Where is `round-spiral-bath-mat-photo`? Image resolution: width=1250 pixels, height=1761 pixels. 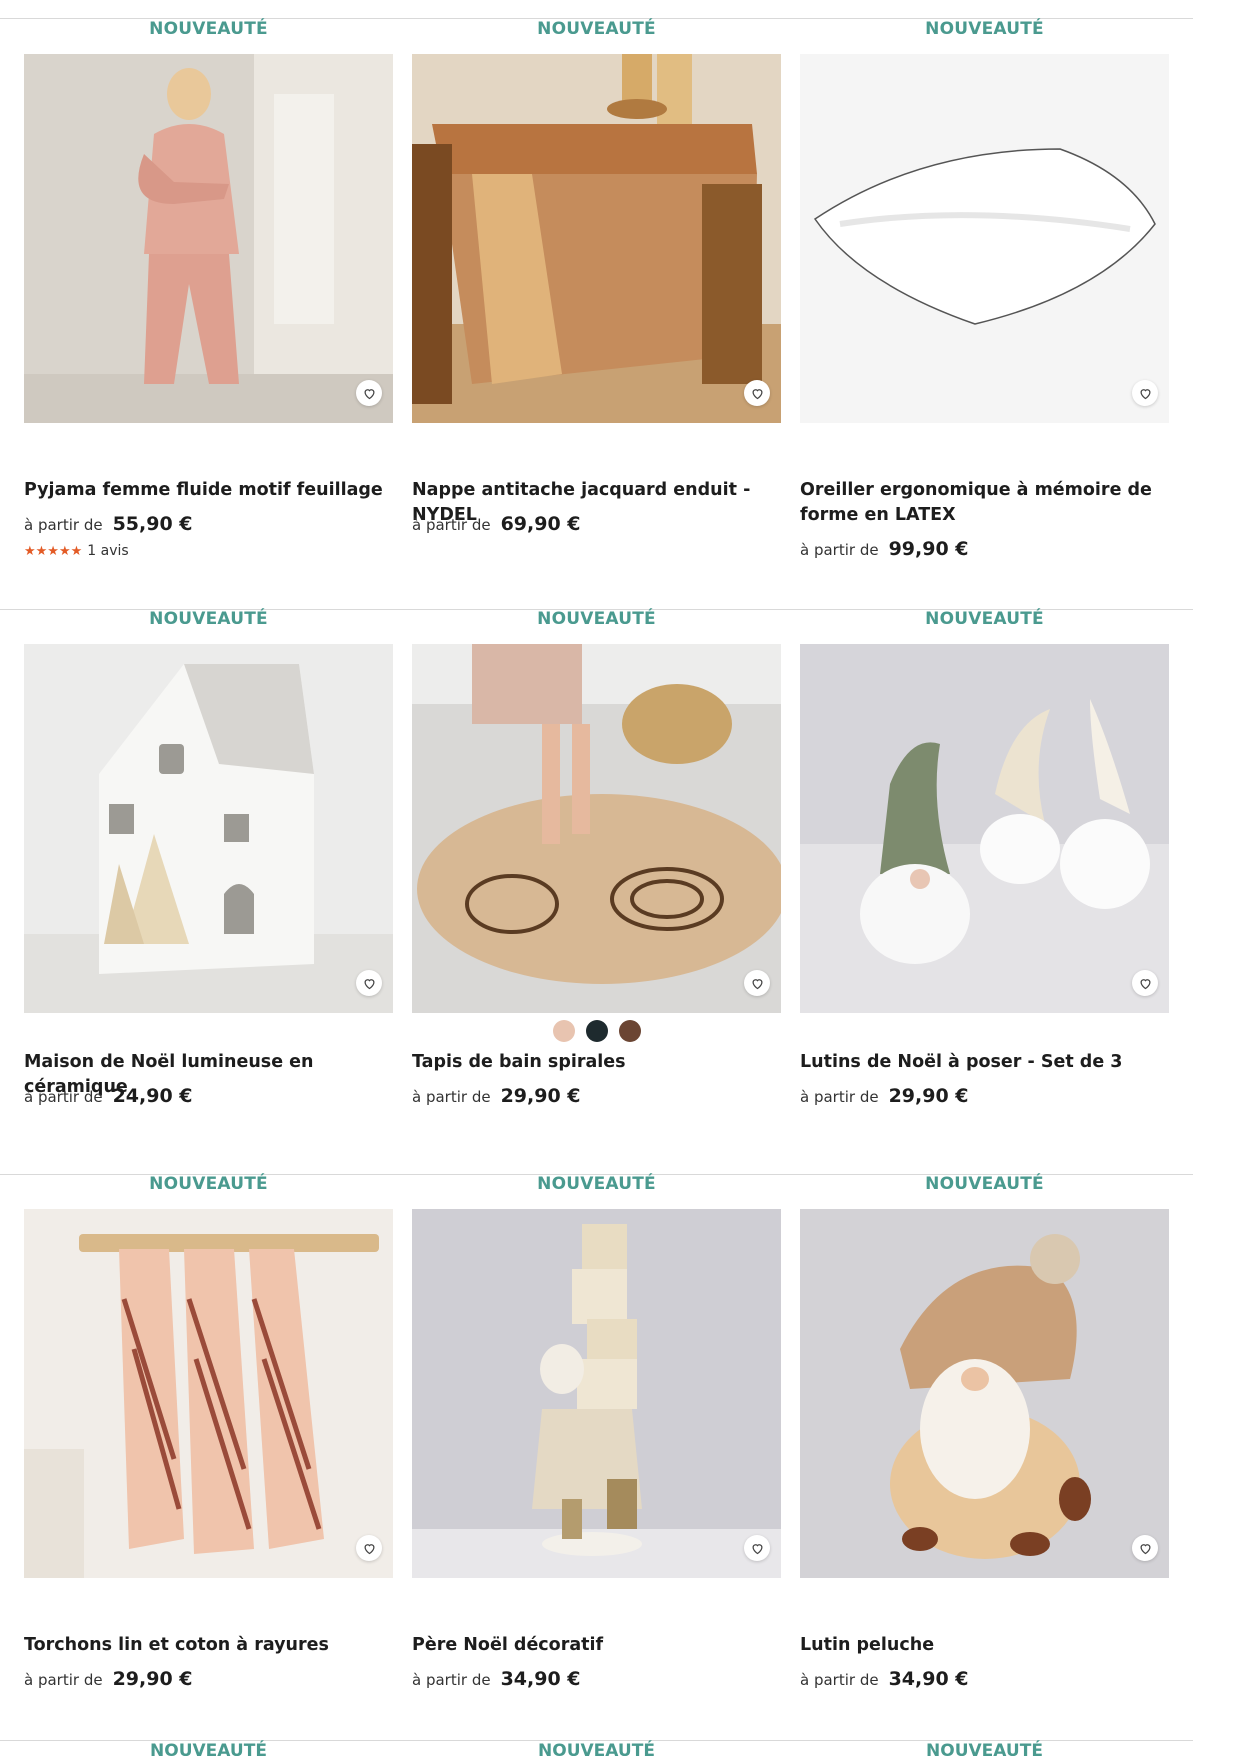
round-spiral-bath-mat-photo is located at coordinates (596, 828).